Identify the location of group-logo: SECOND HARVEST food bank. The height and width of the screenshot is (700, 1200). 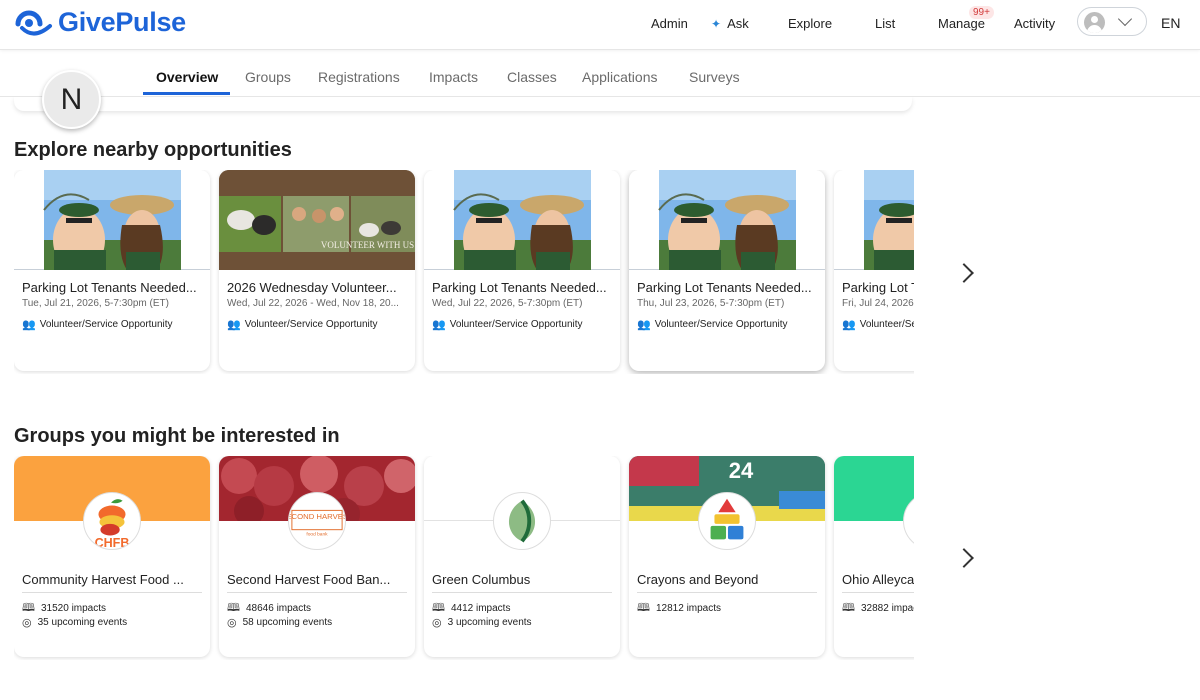
(317, 521).